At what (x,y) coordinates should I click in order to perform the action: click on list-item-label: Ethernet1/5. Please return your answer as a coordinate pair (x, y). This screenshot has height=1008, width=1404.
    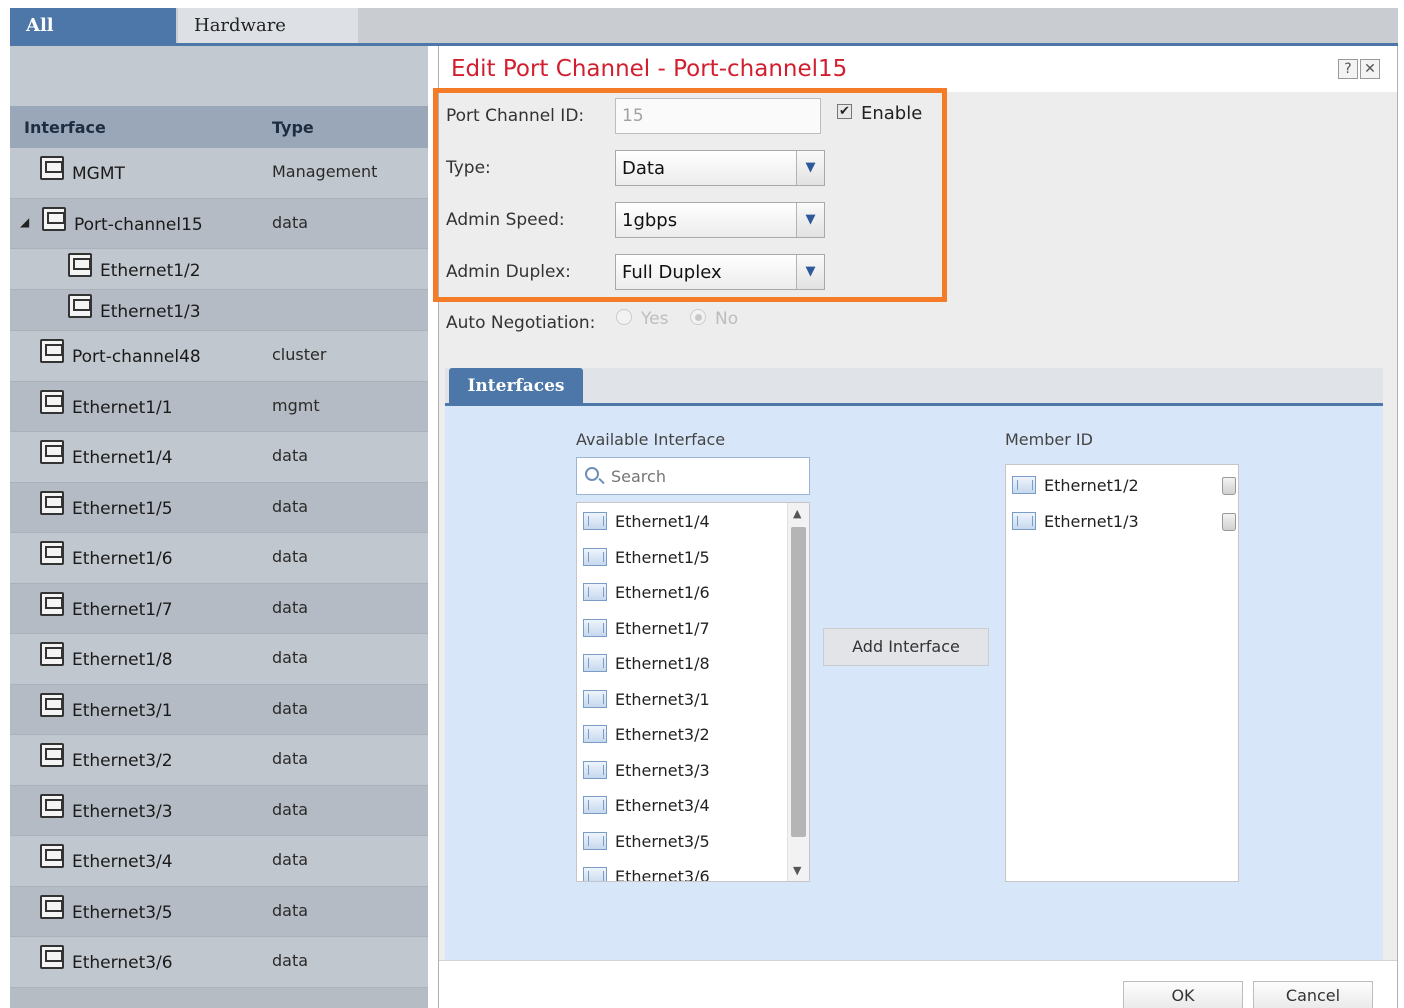
    Looking at the image, I should click on (662, 557).